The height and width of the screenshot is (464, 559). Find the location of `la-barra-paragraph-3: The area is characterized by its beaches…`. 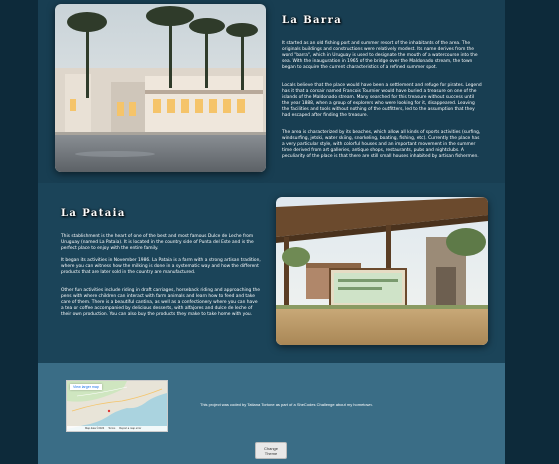

la-barra-paragraph-3: The area is characterized by its beaches… is located at coordinates (381, 144).